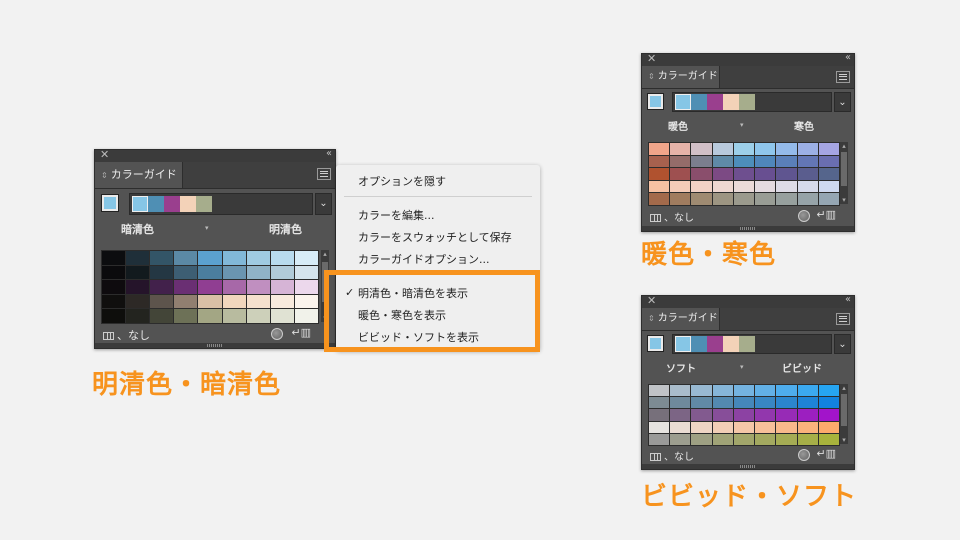 The width and height of the screenshot is (960, 540). Describe the element at coordinates (744, 415) in the screenshot. I see `variation-grid` at that location.